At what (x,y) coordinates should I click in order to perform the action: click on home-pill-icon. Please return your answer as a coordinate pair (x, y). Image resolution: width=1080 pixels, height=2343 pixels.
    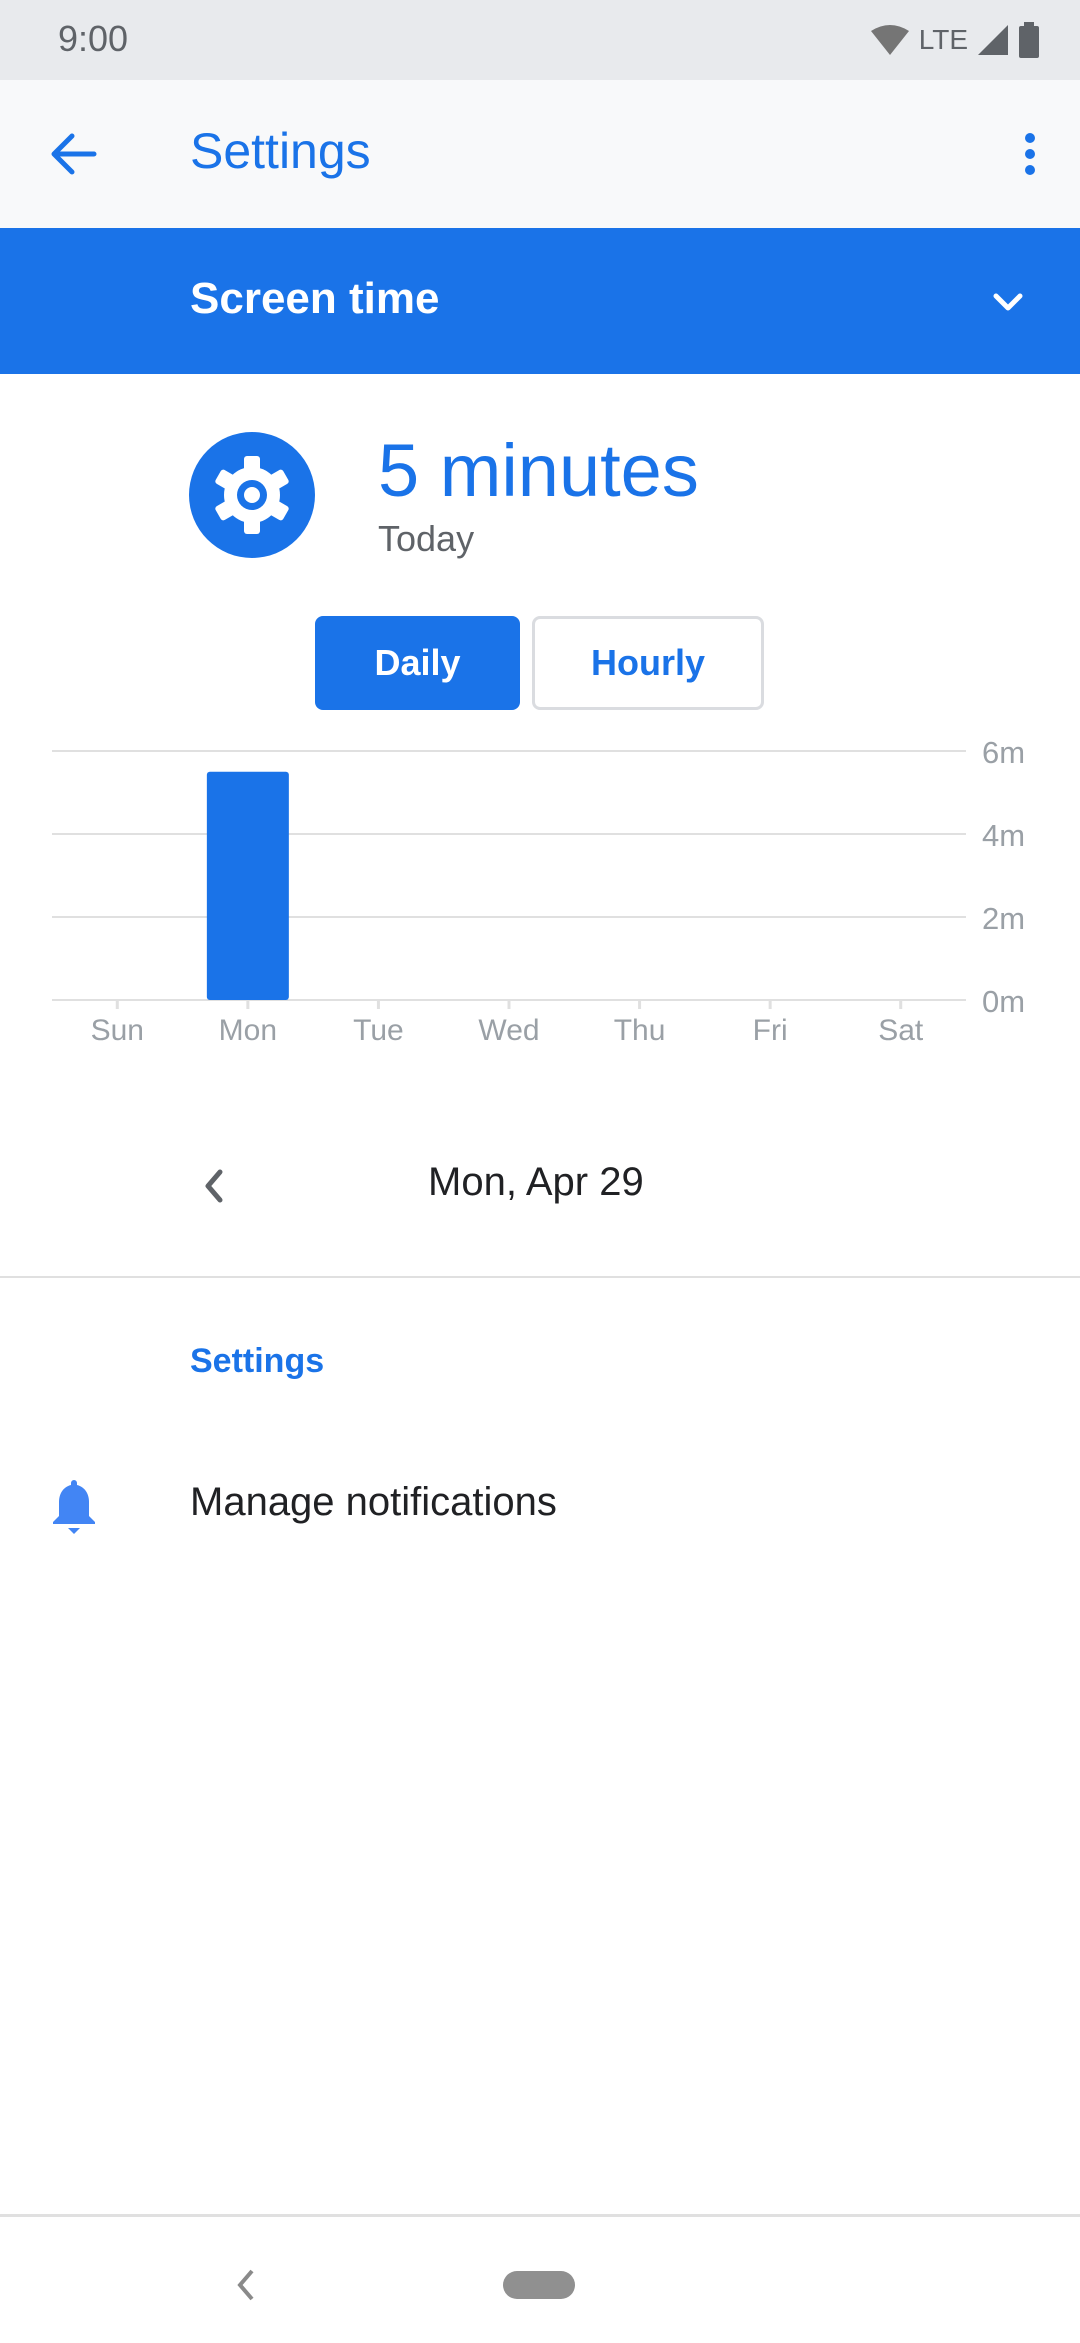
    Looking at the image, I should click on (539, 2285).